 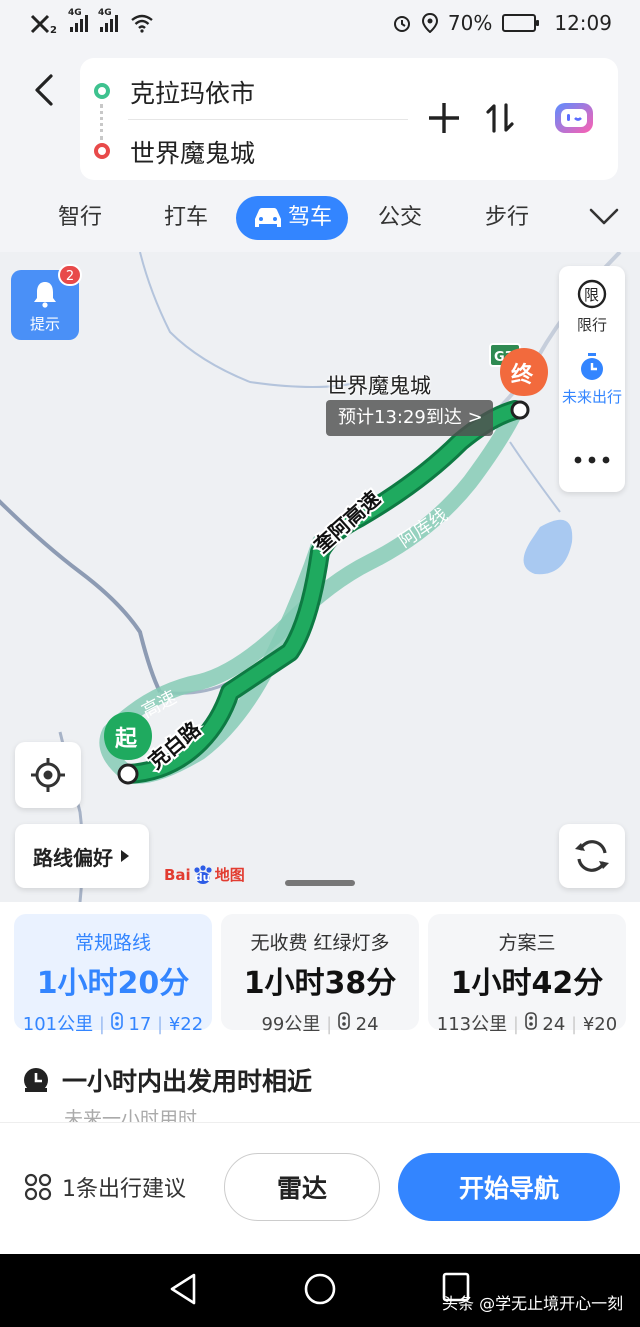 What do you see at coordinates (400, 218) in the screenshot?
I see `tab-bus: 公交` at bounding box center [400, 218].